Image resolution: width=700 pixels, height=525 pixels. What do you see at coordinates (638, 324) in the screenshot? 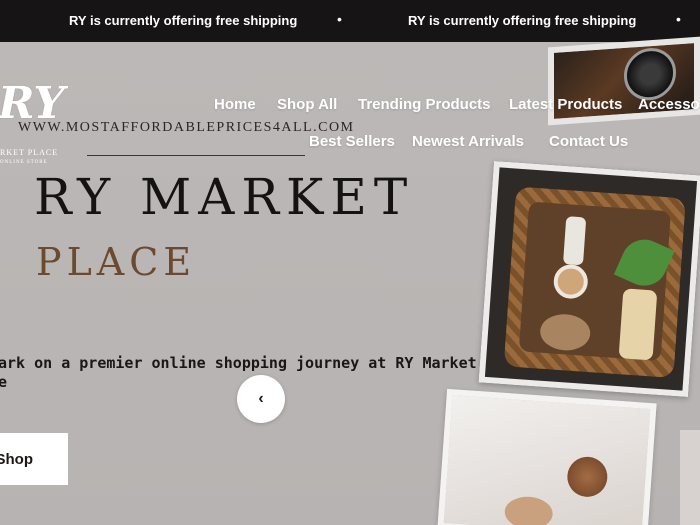
I see `sponge` at bounding box center [638, 324].